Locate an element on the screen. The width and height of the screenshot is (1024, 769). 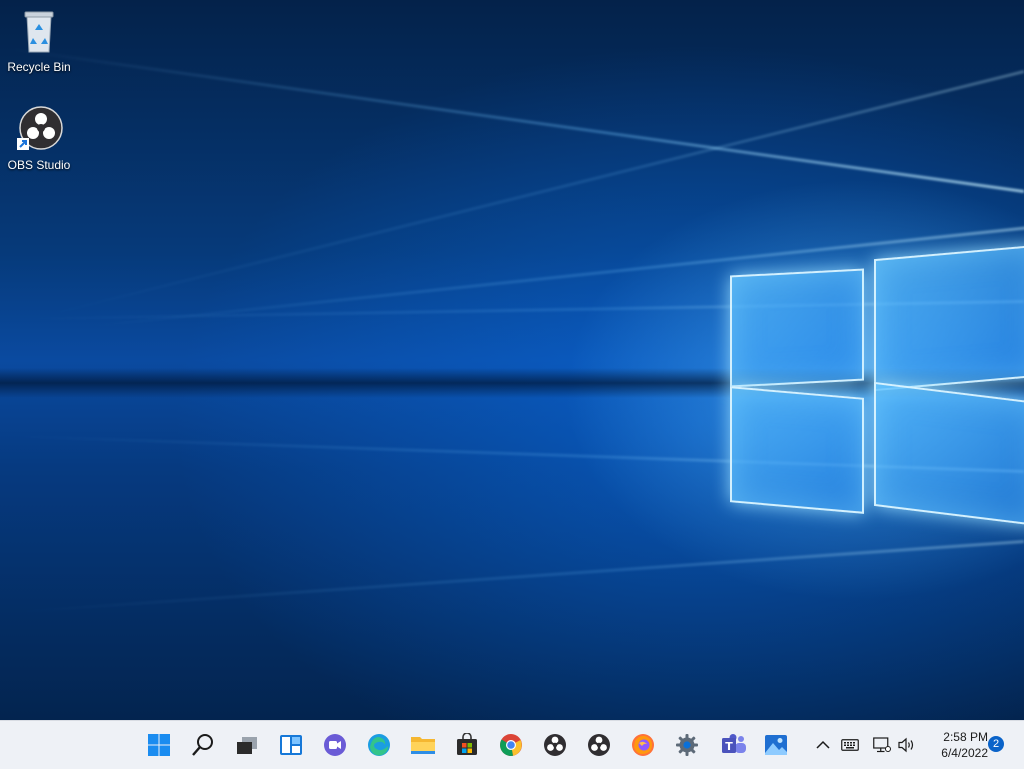
store-button is located at coordinates (467, 745).